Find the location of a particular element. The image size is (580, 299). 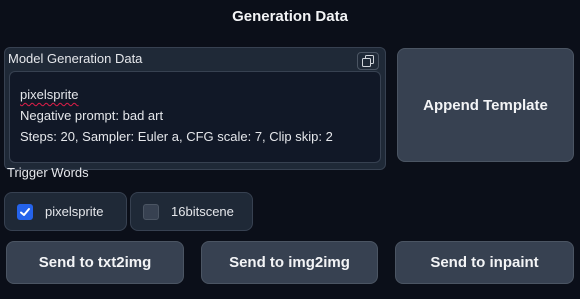

trigger-word-label: 16bitscene is located at coordinates (202, 211).